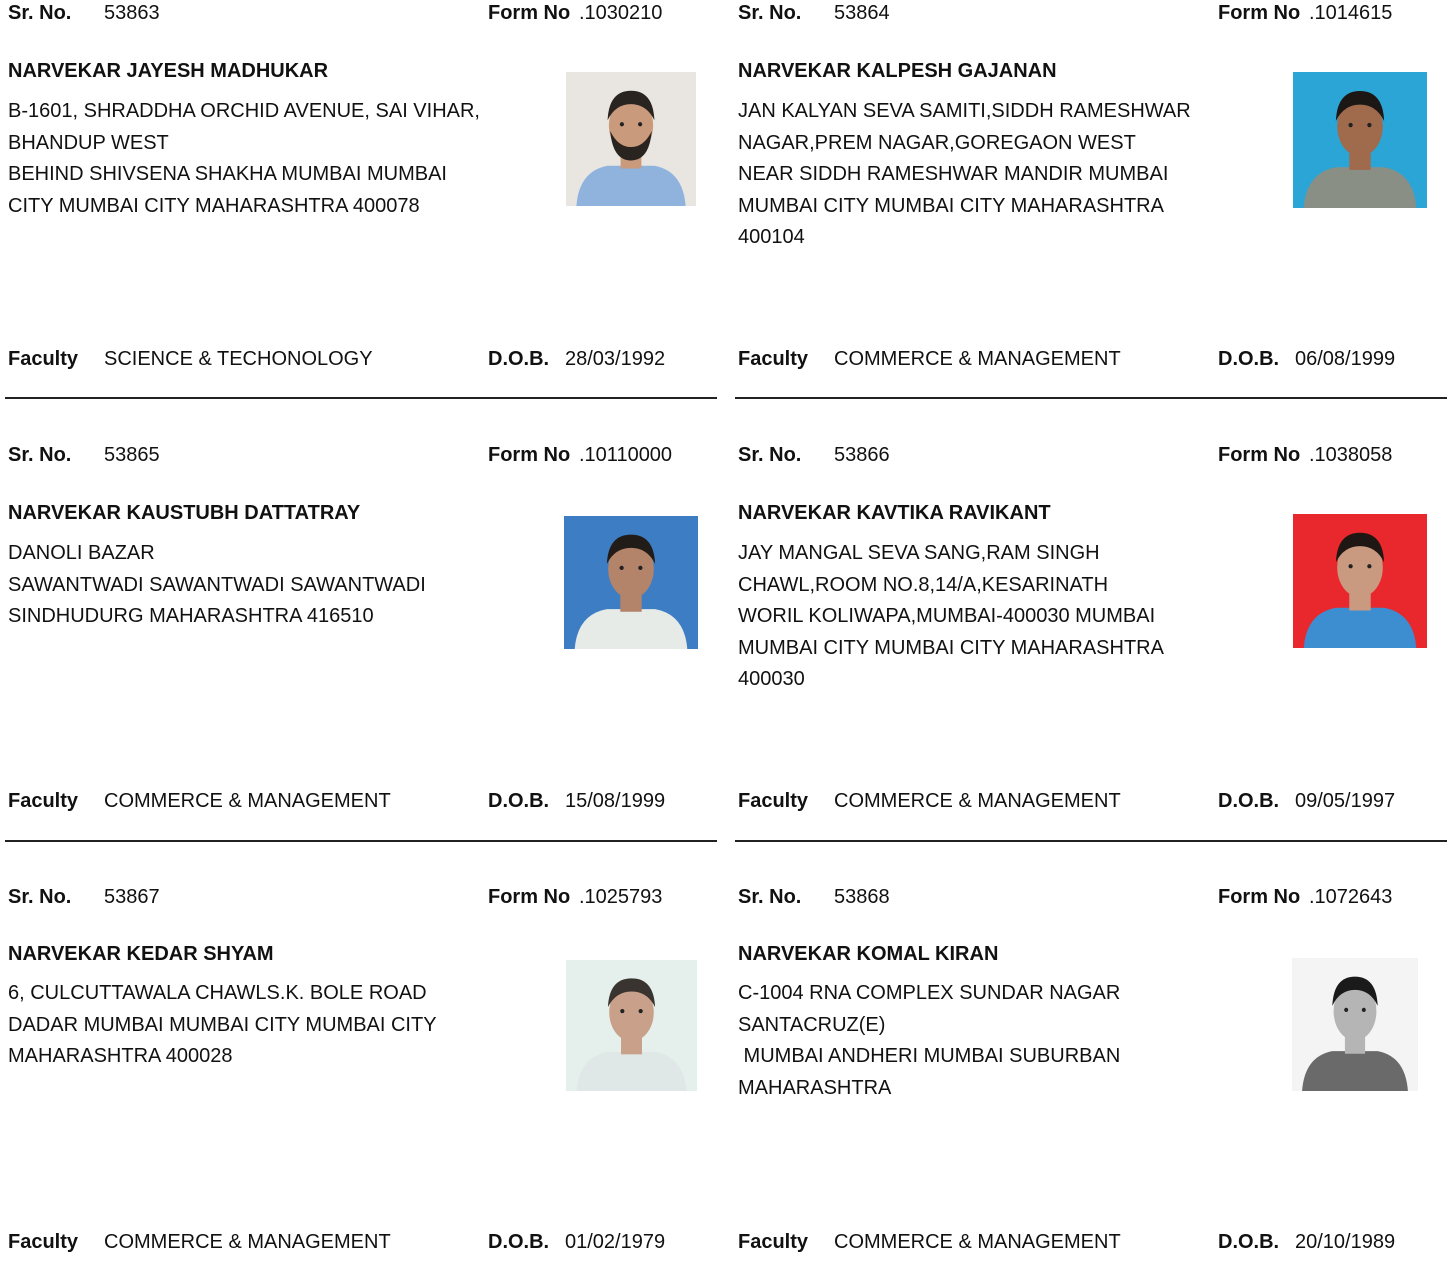 The height and width of the screenshot is (1277, 1454). What do you see at coordinates (947, 616) in the screenshot?
I see `address-line: WORIL KOLIWAPA,MUMBAI-400030 MUMBAI` at bounding box center [947, 616].